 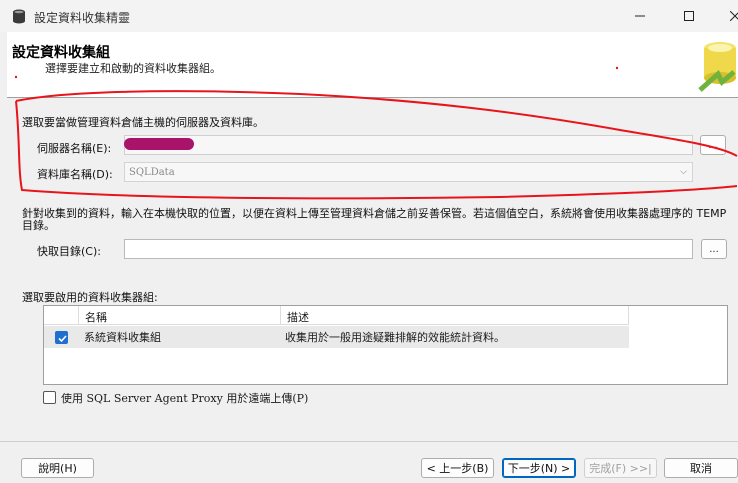 I want to click on window-title: 設定資料收集精靈, so click(x=82, y=18).